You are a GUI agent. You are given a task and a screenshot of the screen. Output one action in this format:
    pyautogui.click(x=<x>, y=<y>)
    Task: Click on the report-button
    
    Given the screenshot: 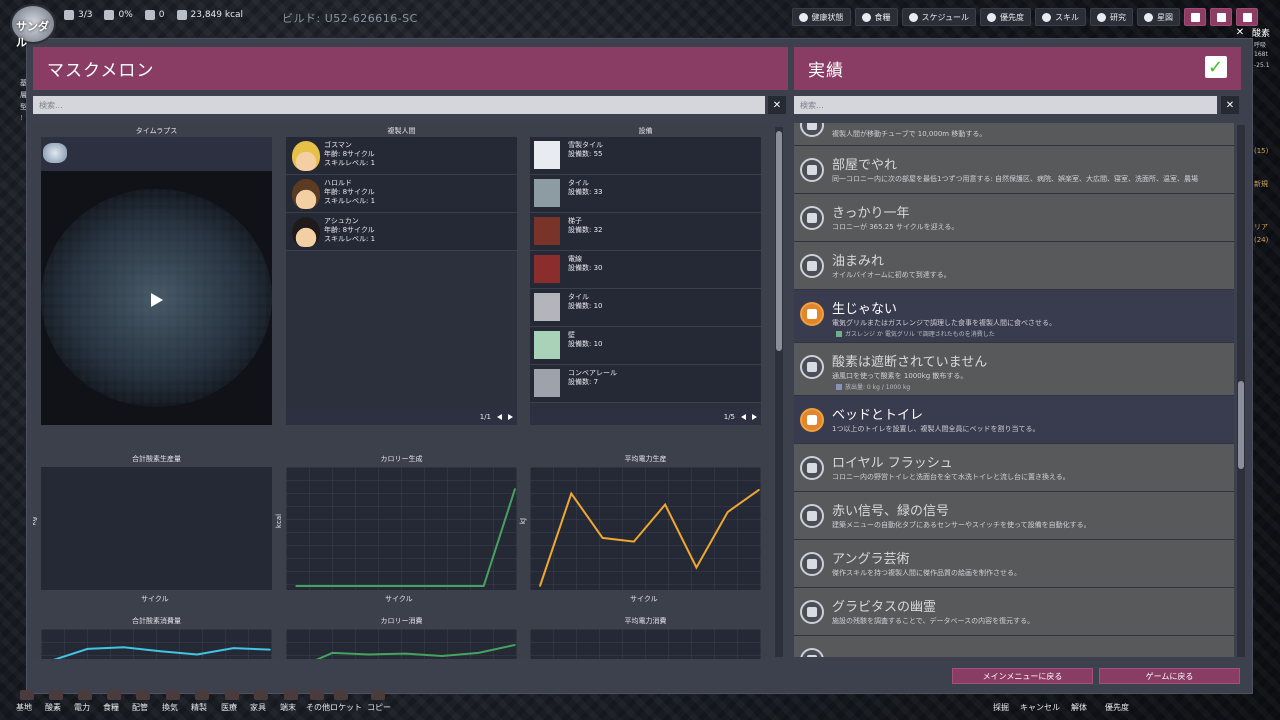 What is the action you would take?
    pyautogui.click(x=1195, y=17)
    